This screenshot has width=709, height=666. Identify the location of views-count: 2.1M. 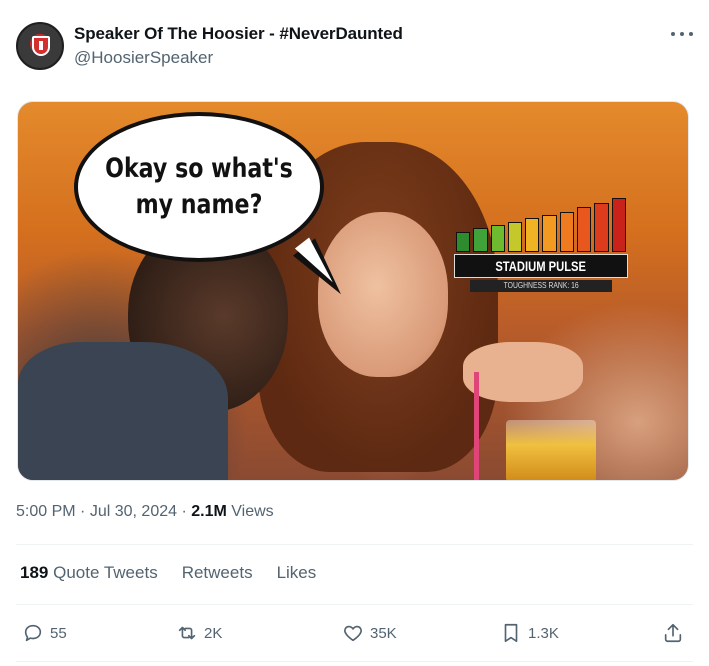
(209, 511).